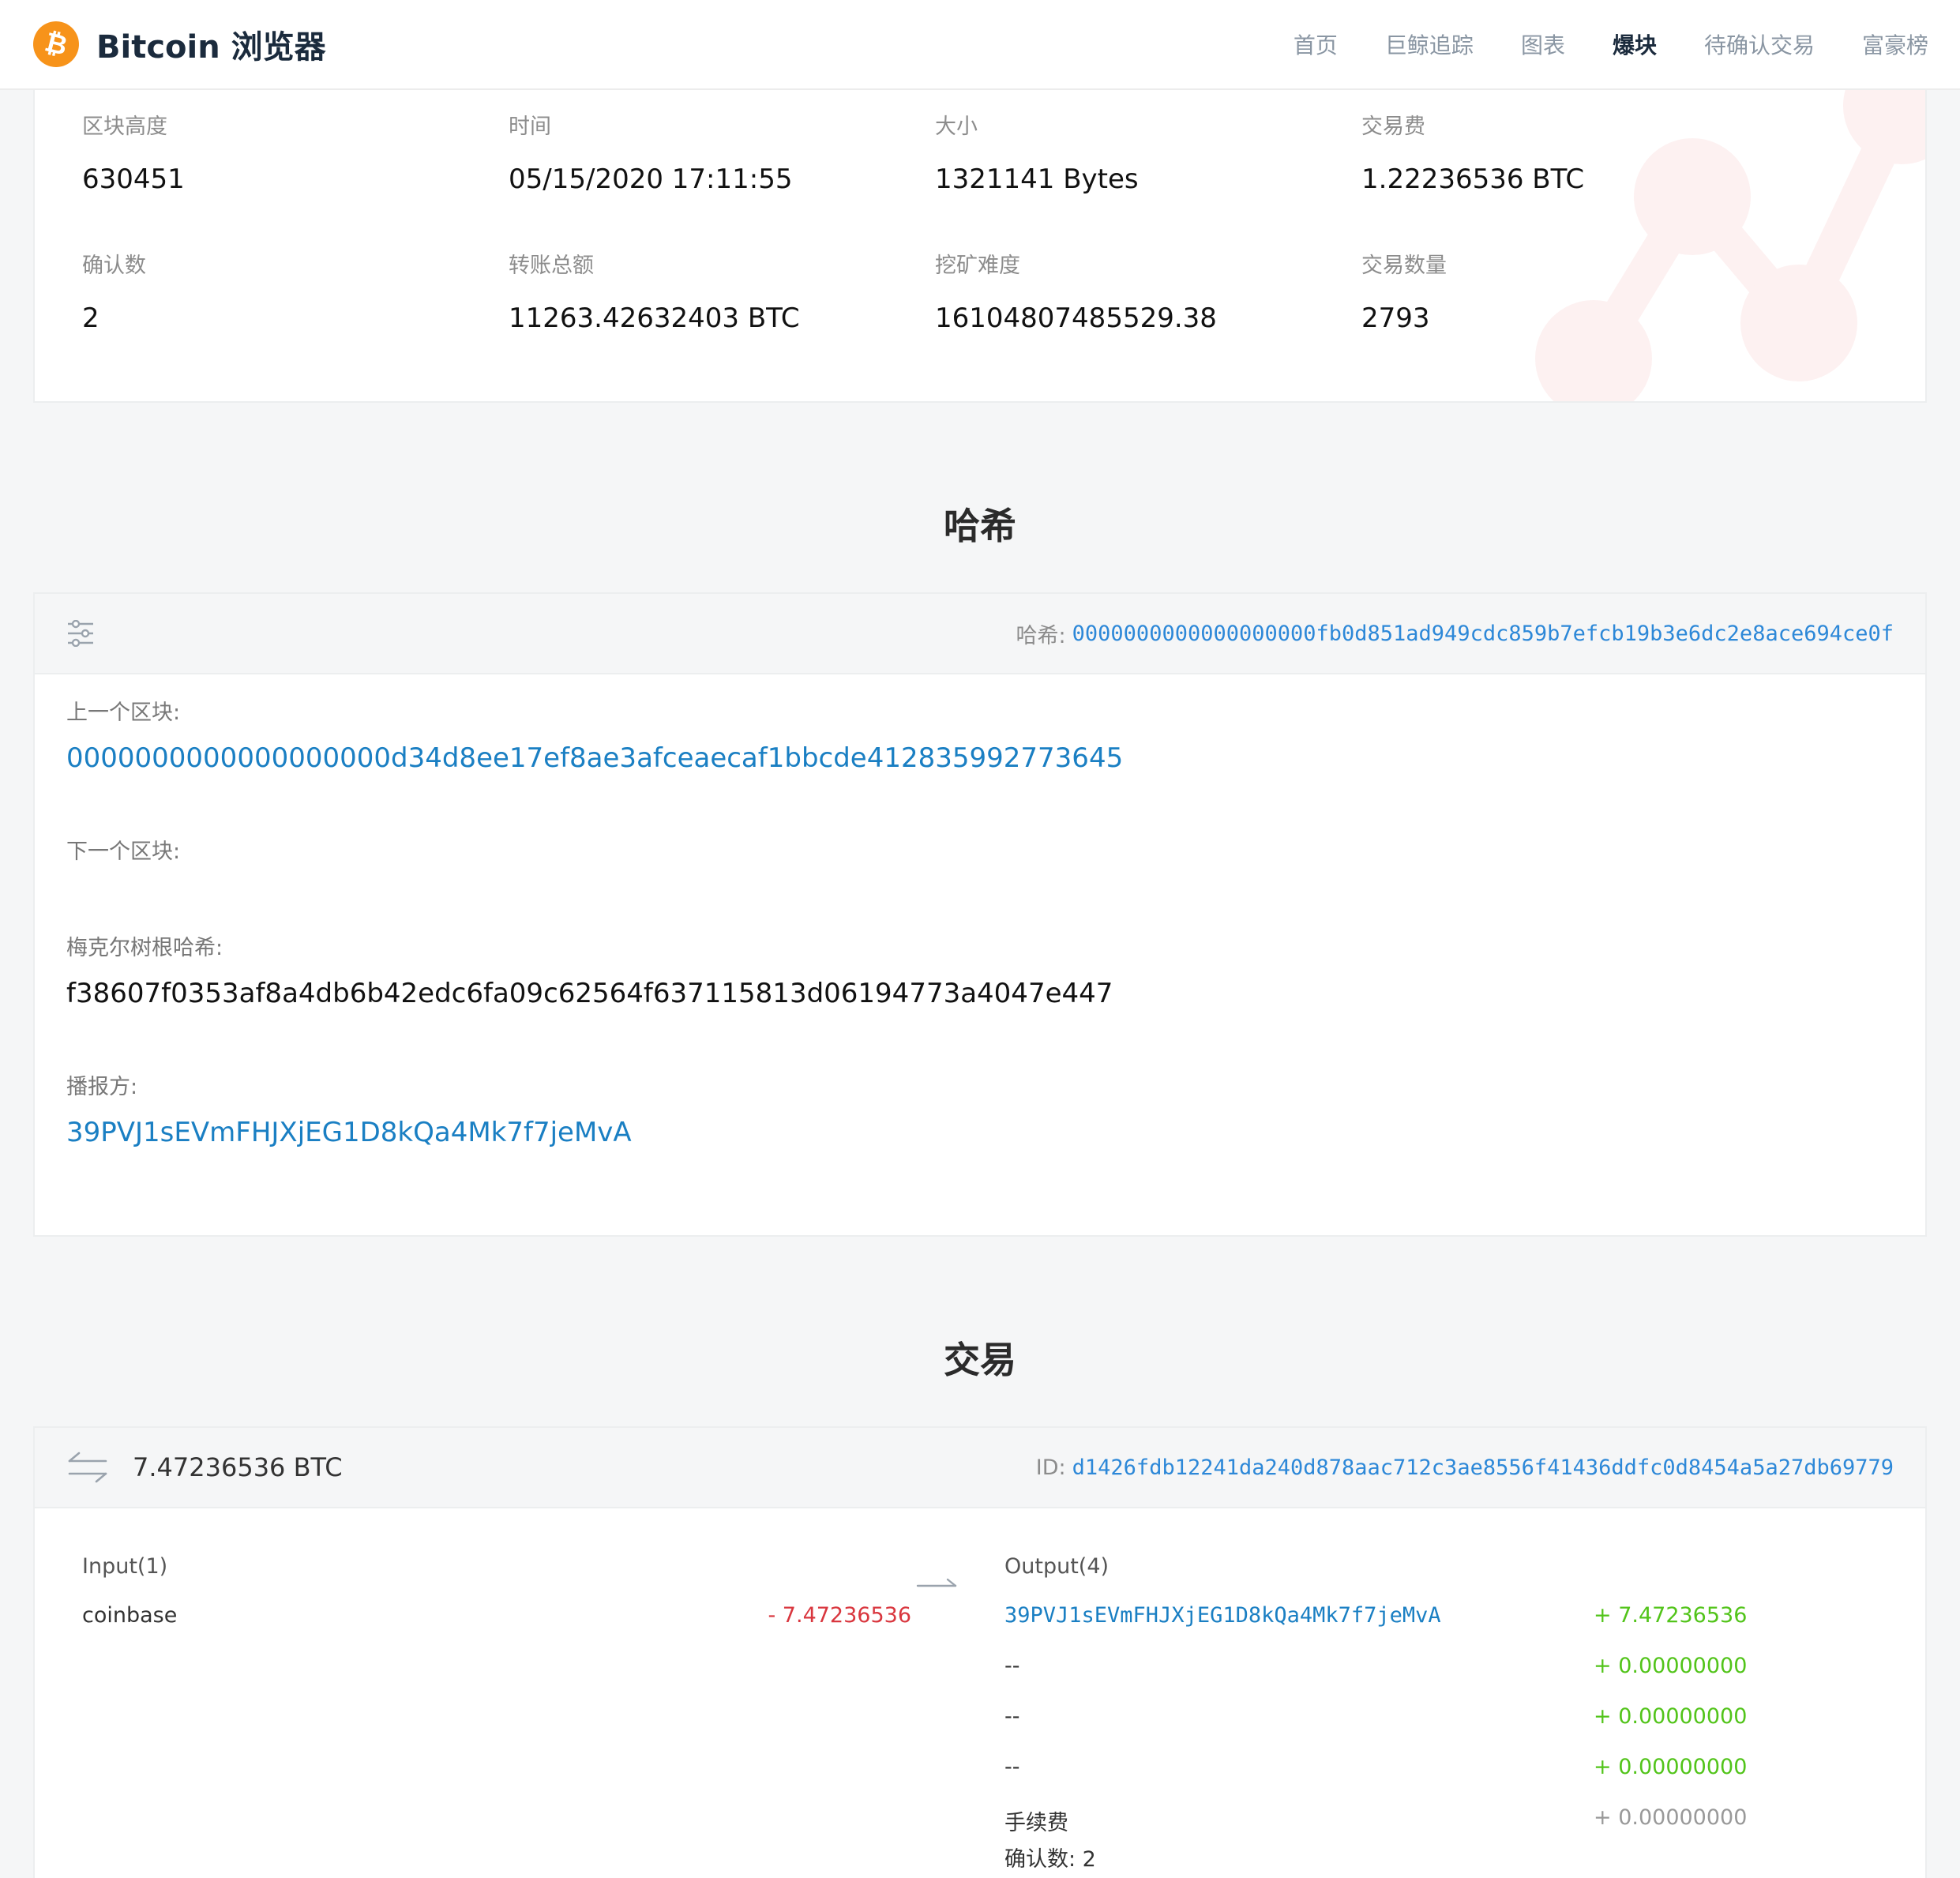 Image resolution: width=1960 pixels, height=1878 pixels. What do you see at coordinates (124, 852) in the screenshot?
I see `next-block-label: 下一个区块:` at bounding box center [124, 852].